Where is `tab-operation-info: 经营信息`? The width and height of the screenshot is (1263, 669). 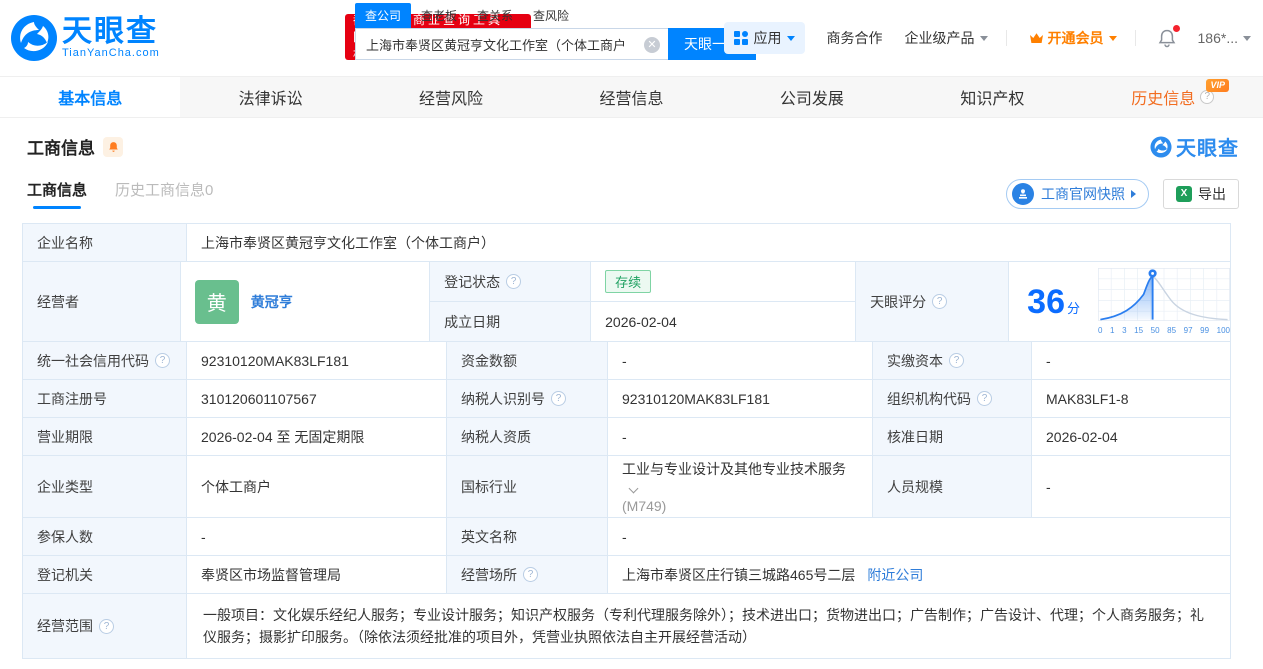 tab-operation-info: 经营信息 is located at coordinates (631, 97).